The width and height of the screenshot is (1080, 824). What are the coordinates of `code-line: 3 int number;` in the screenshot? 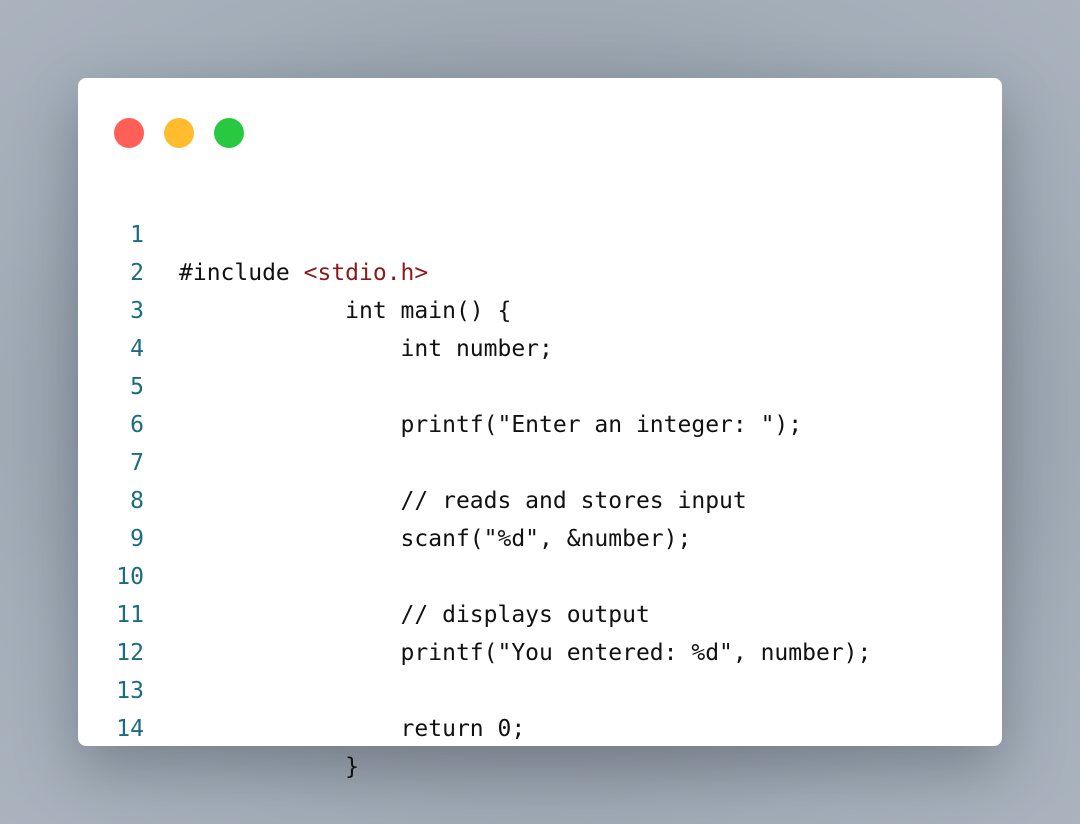 It's located at (540, 308).